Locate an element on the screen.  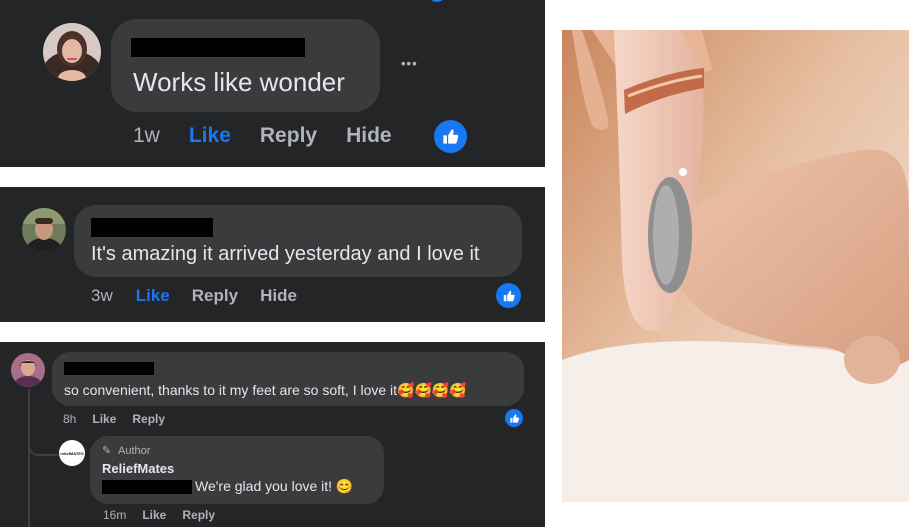
comment-timestamp: 8h is located at coordinates (70, 419).